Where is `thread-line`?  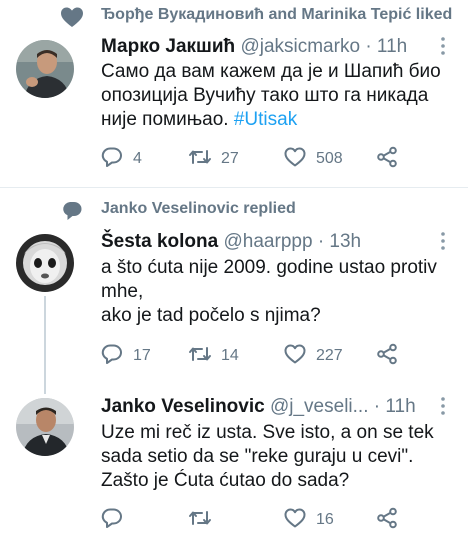
thread-line is located at coordinates (45, 345).